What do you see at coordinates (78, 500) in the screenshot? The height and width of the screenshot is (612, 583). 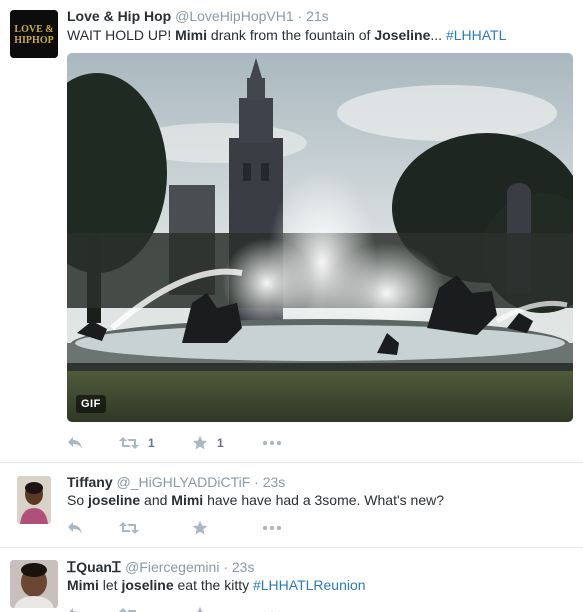 I see `tweet-text-segment: So` at bounding box center [78, 500].